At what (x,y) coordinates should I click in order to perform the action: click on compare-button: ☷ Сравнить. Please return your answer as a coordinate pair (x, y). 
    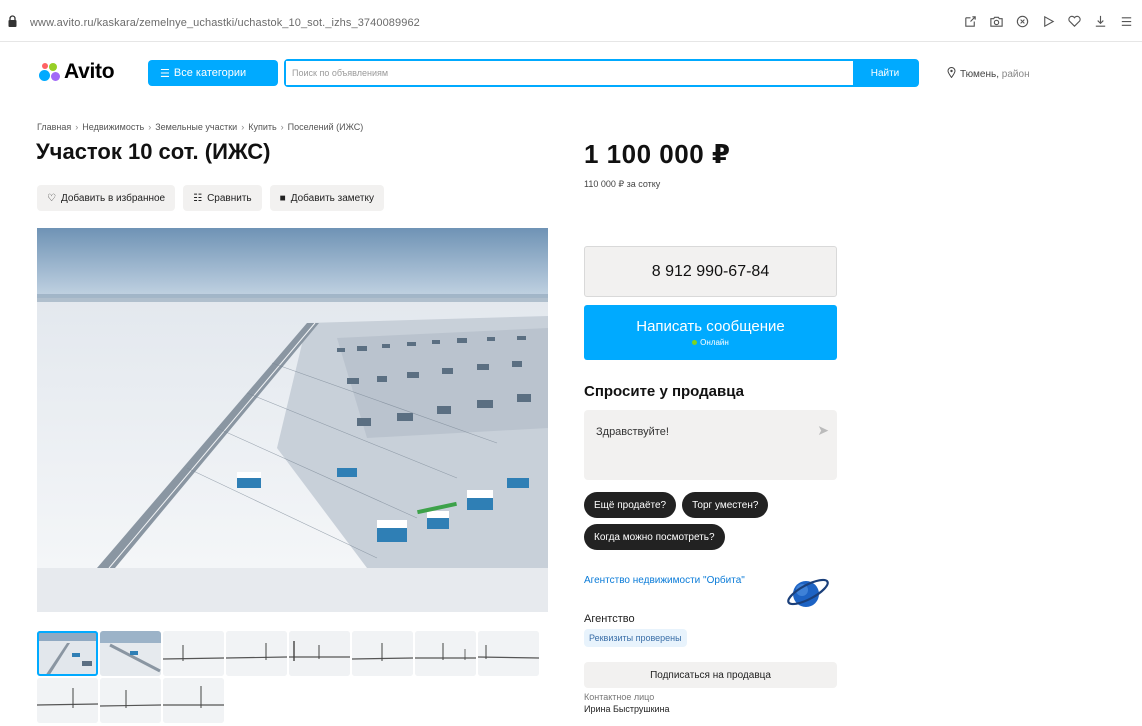
    Looking at the image, I should click on (222, 198).